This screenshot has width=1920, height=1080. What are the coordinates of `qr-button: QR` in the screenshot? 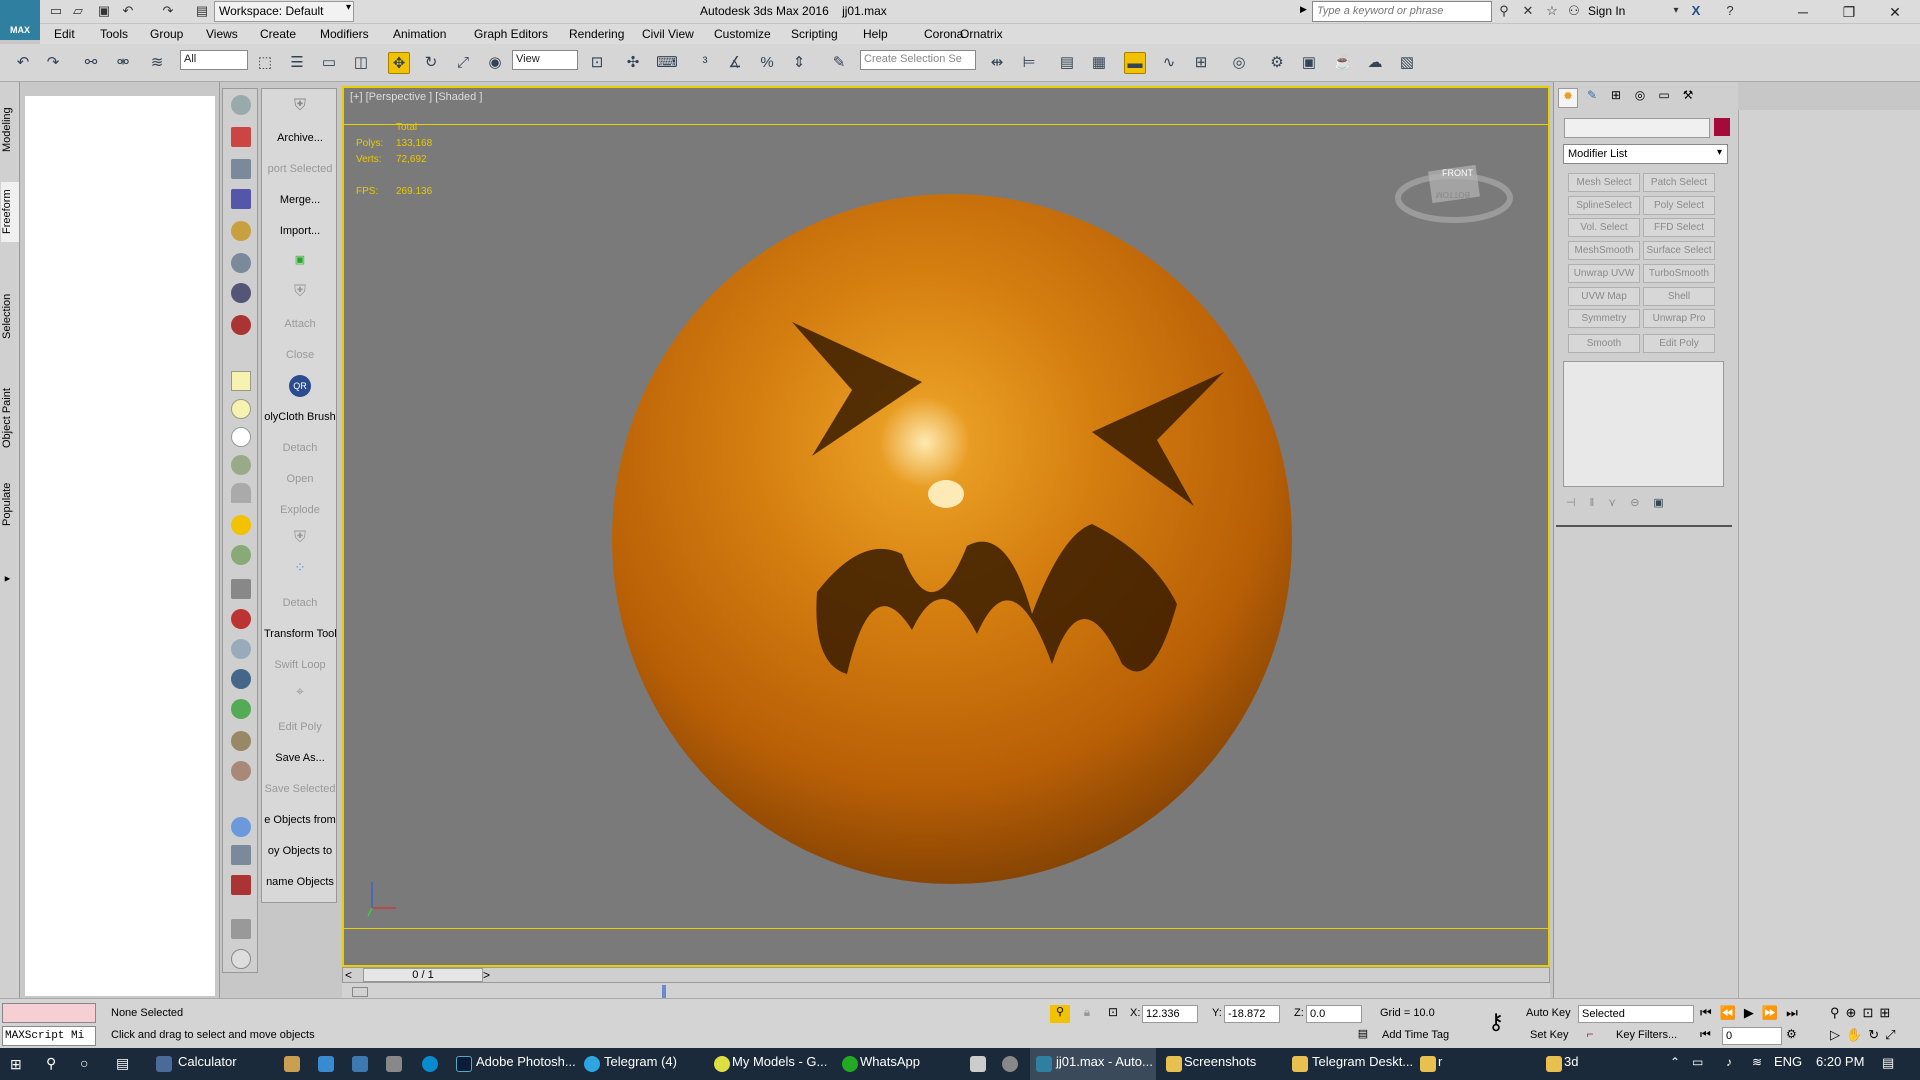 It's located at (300, 386).